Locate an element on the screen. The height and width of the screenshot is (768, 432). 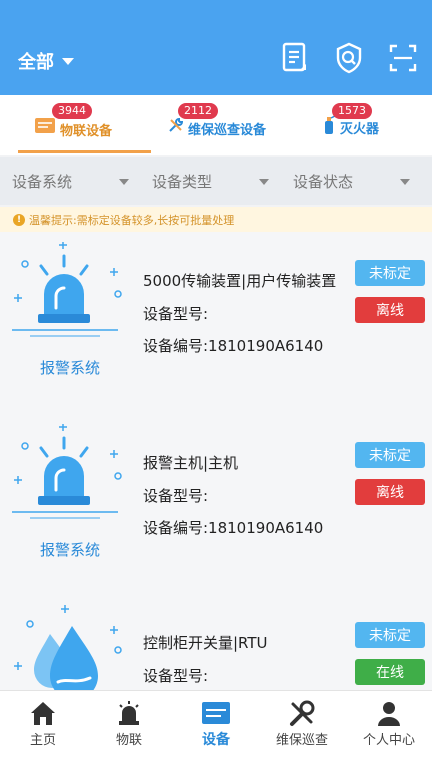
filter-status: 设备状态 is located at coordinates (353, 181).